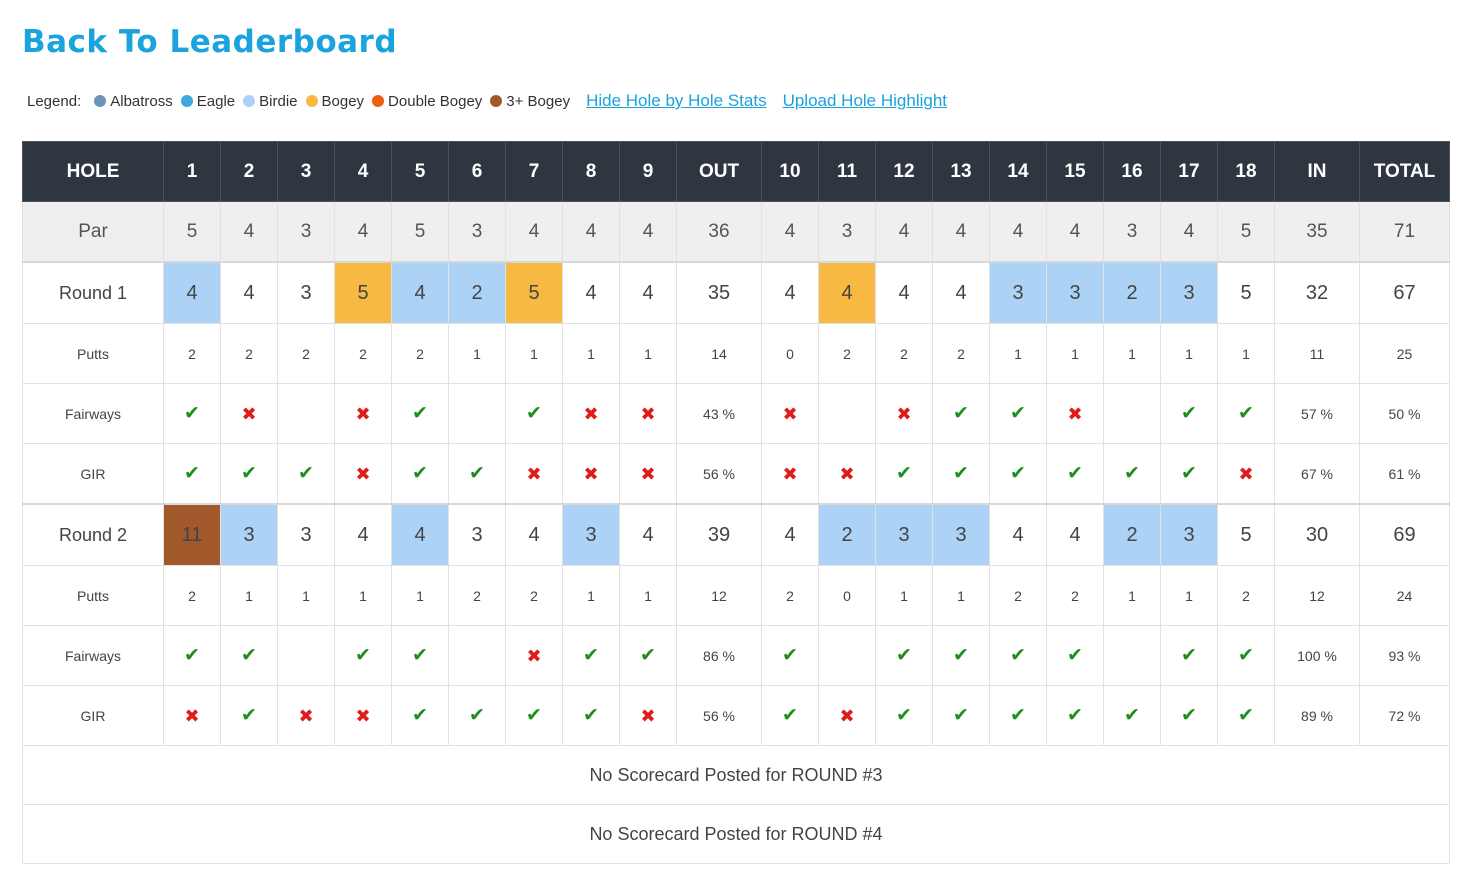 The image size is (1482, 877). What do you see at coordinates (904, 534) in the screenshot?
I see `score-cell: 3` at bounding box center [904, 534].